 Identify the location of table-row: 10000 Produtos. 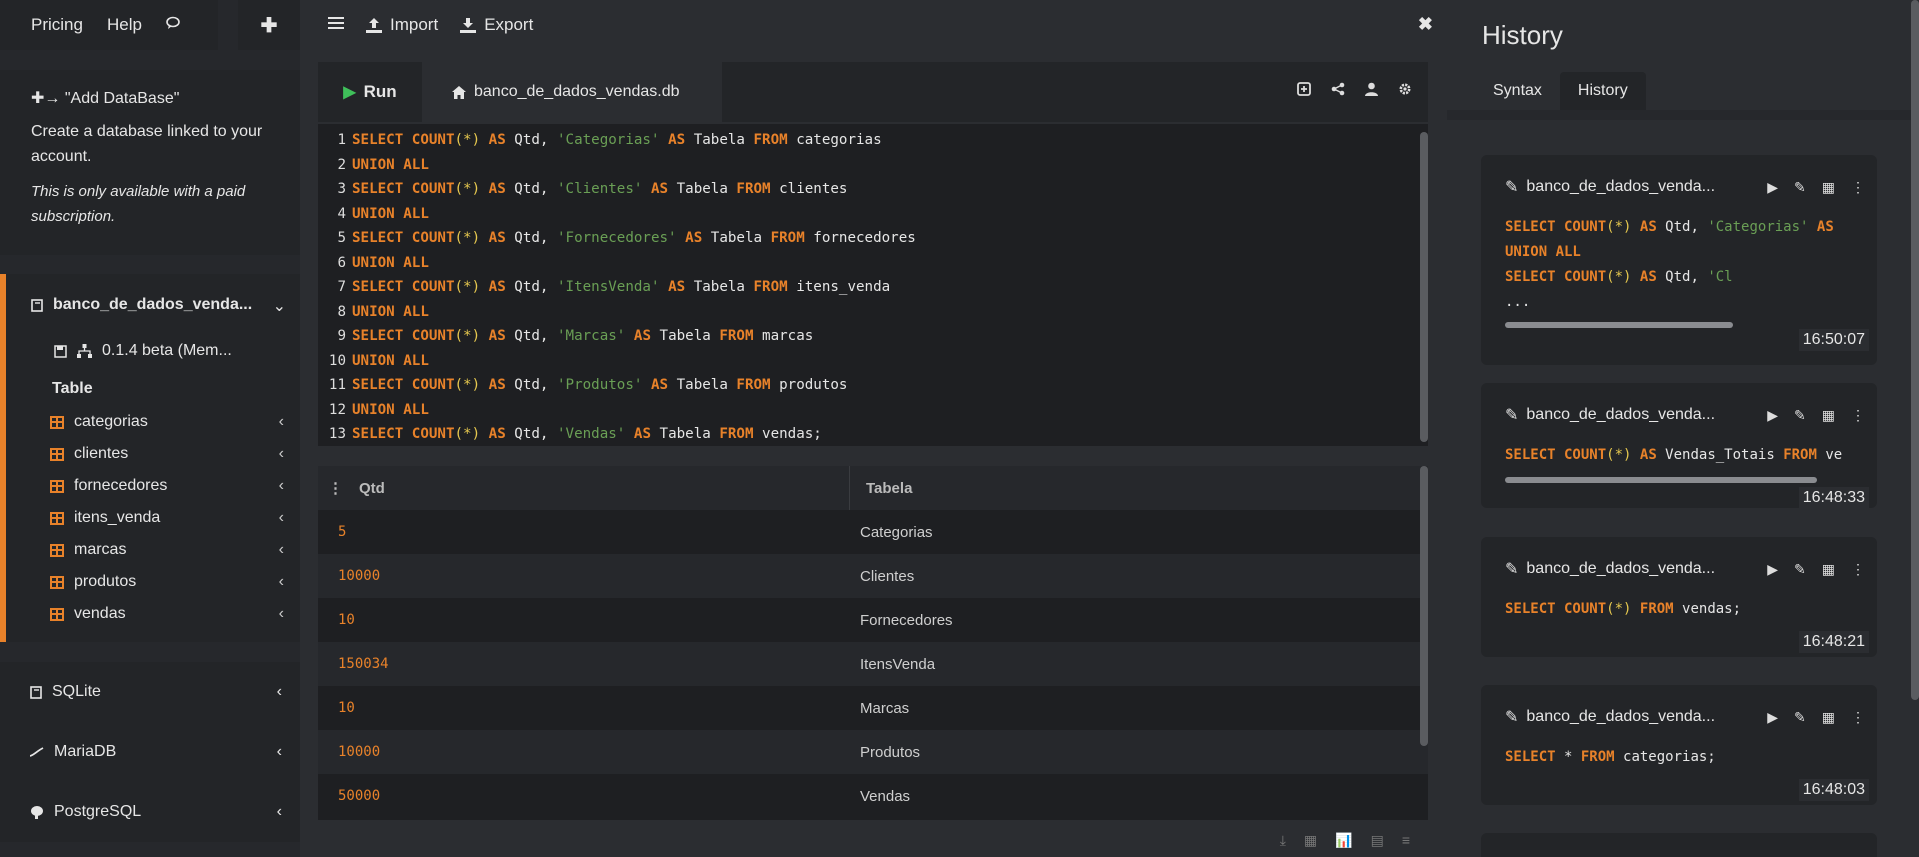
(873, 752).